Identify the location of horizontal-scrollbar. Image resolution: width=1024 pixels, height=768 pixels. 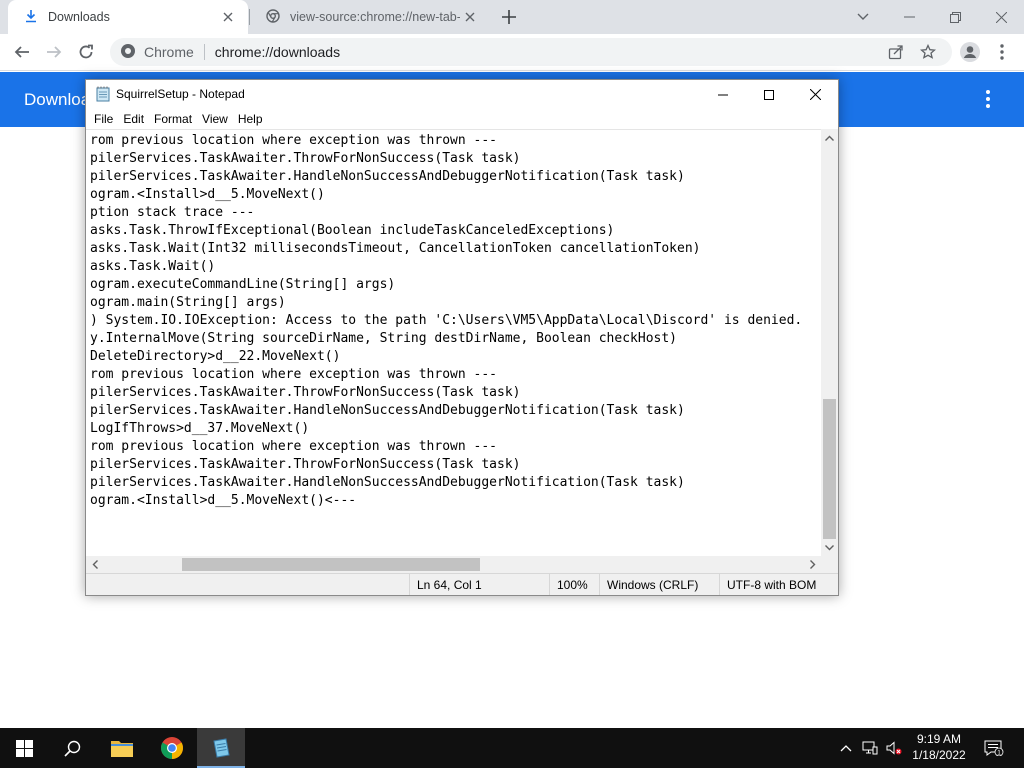
(453, 564).